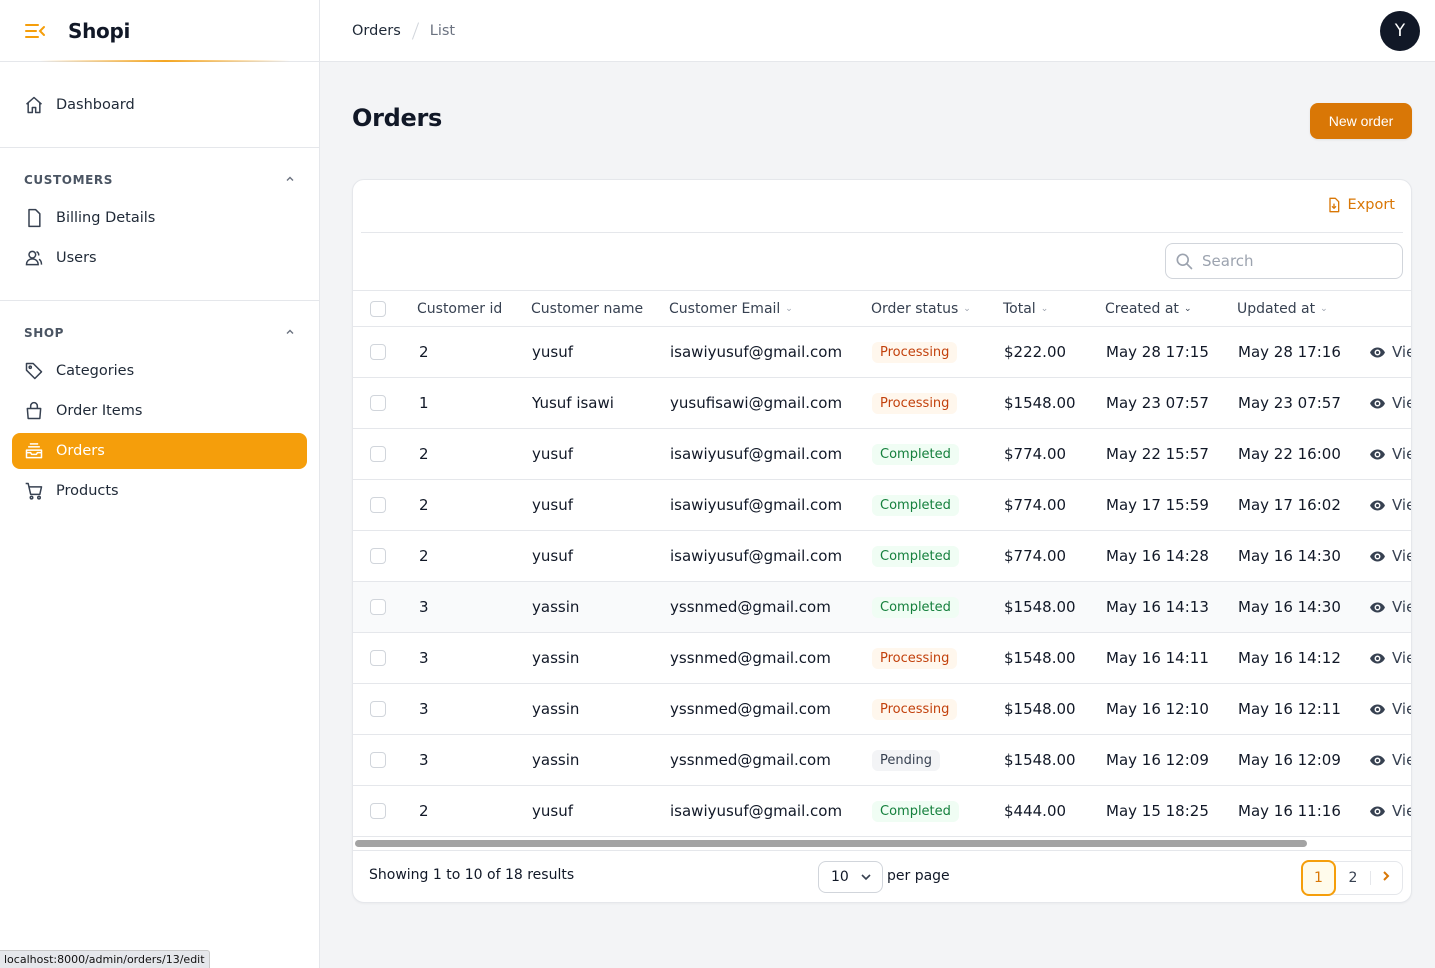 The width and height of the screenshot is (1435, 968). Describe the element at coordinates (850, 877) in the screenshot. I see `per-page-select: 10` at that location.